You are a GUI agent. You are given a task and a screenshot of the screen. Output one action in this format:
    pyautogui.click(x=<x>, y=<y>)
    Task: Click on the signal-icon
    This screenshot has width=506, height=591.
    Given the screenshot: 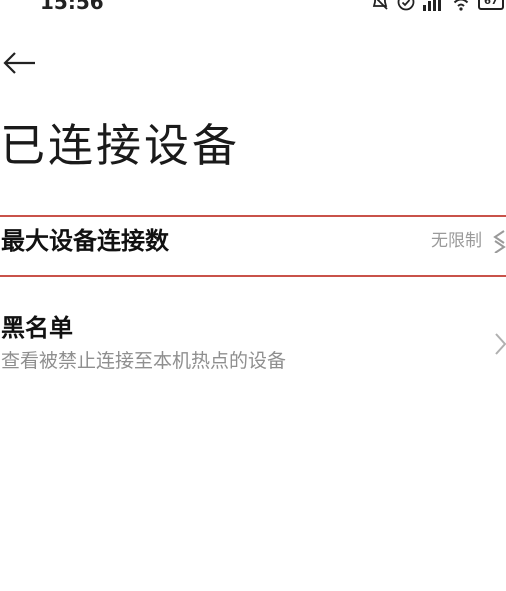 What is the action you would take?
    pyautogui.click(x=433, y=5)
    